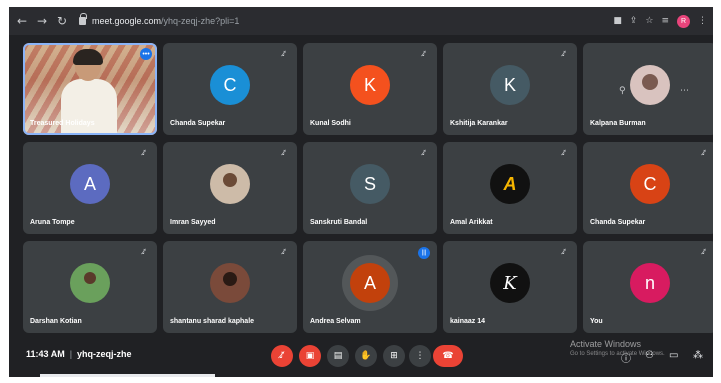 The height and width of the screenshot is (383, 721). What do you see at coordinates (606, 344) in the screenshot?
I see `activate-windows-title: Activate Windows` at bounding box center [606, 344].